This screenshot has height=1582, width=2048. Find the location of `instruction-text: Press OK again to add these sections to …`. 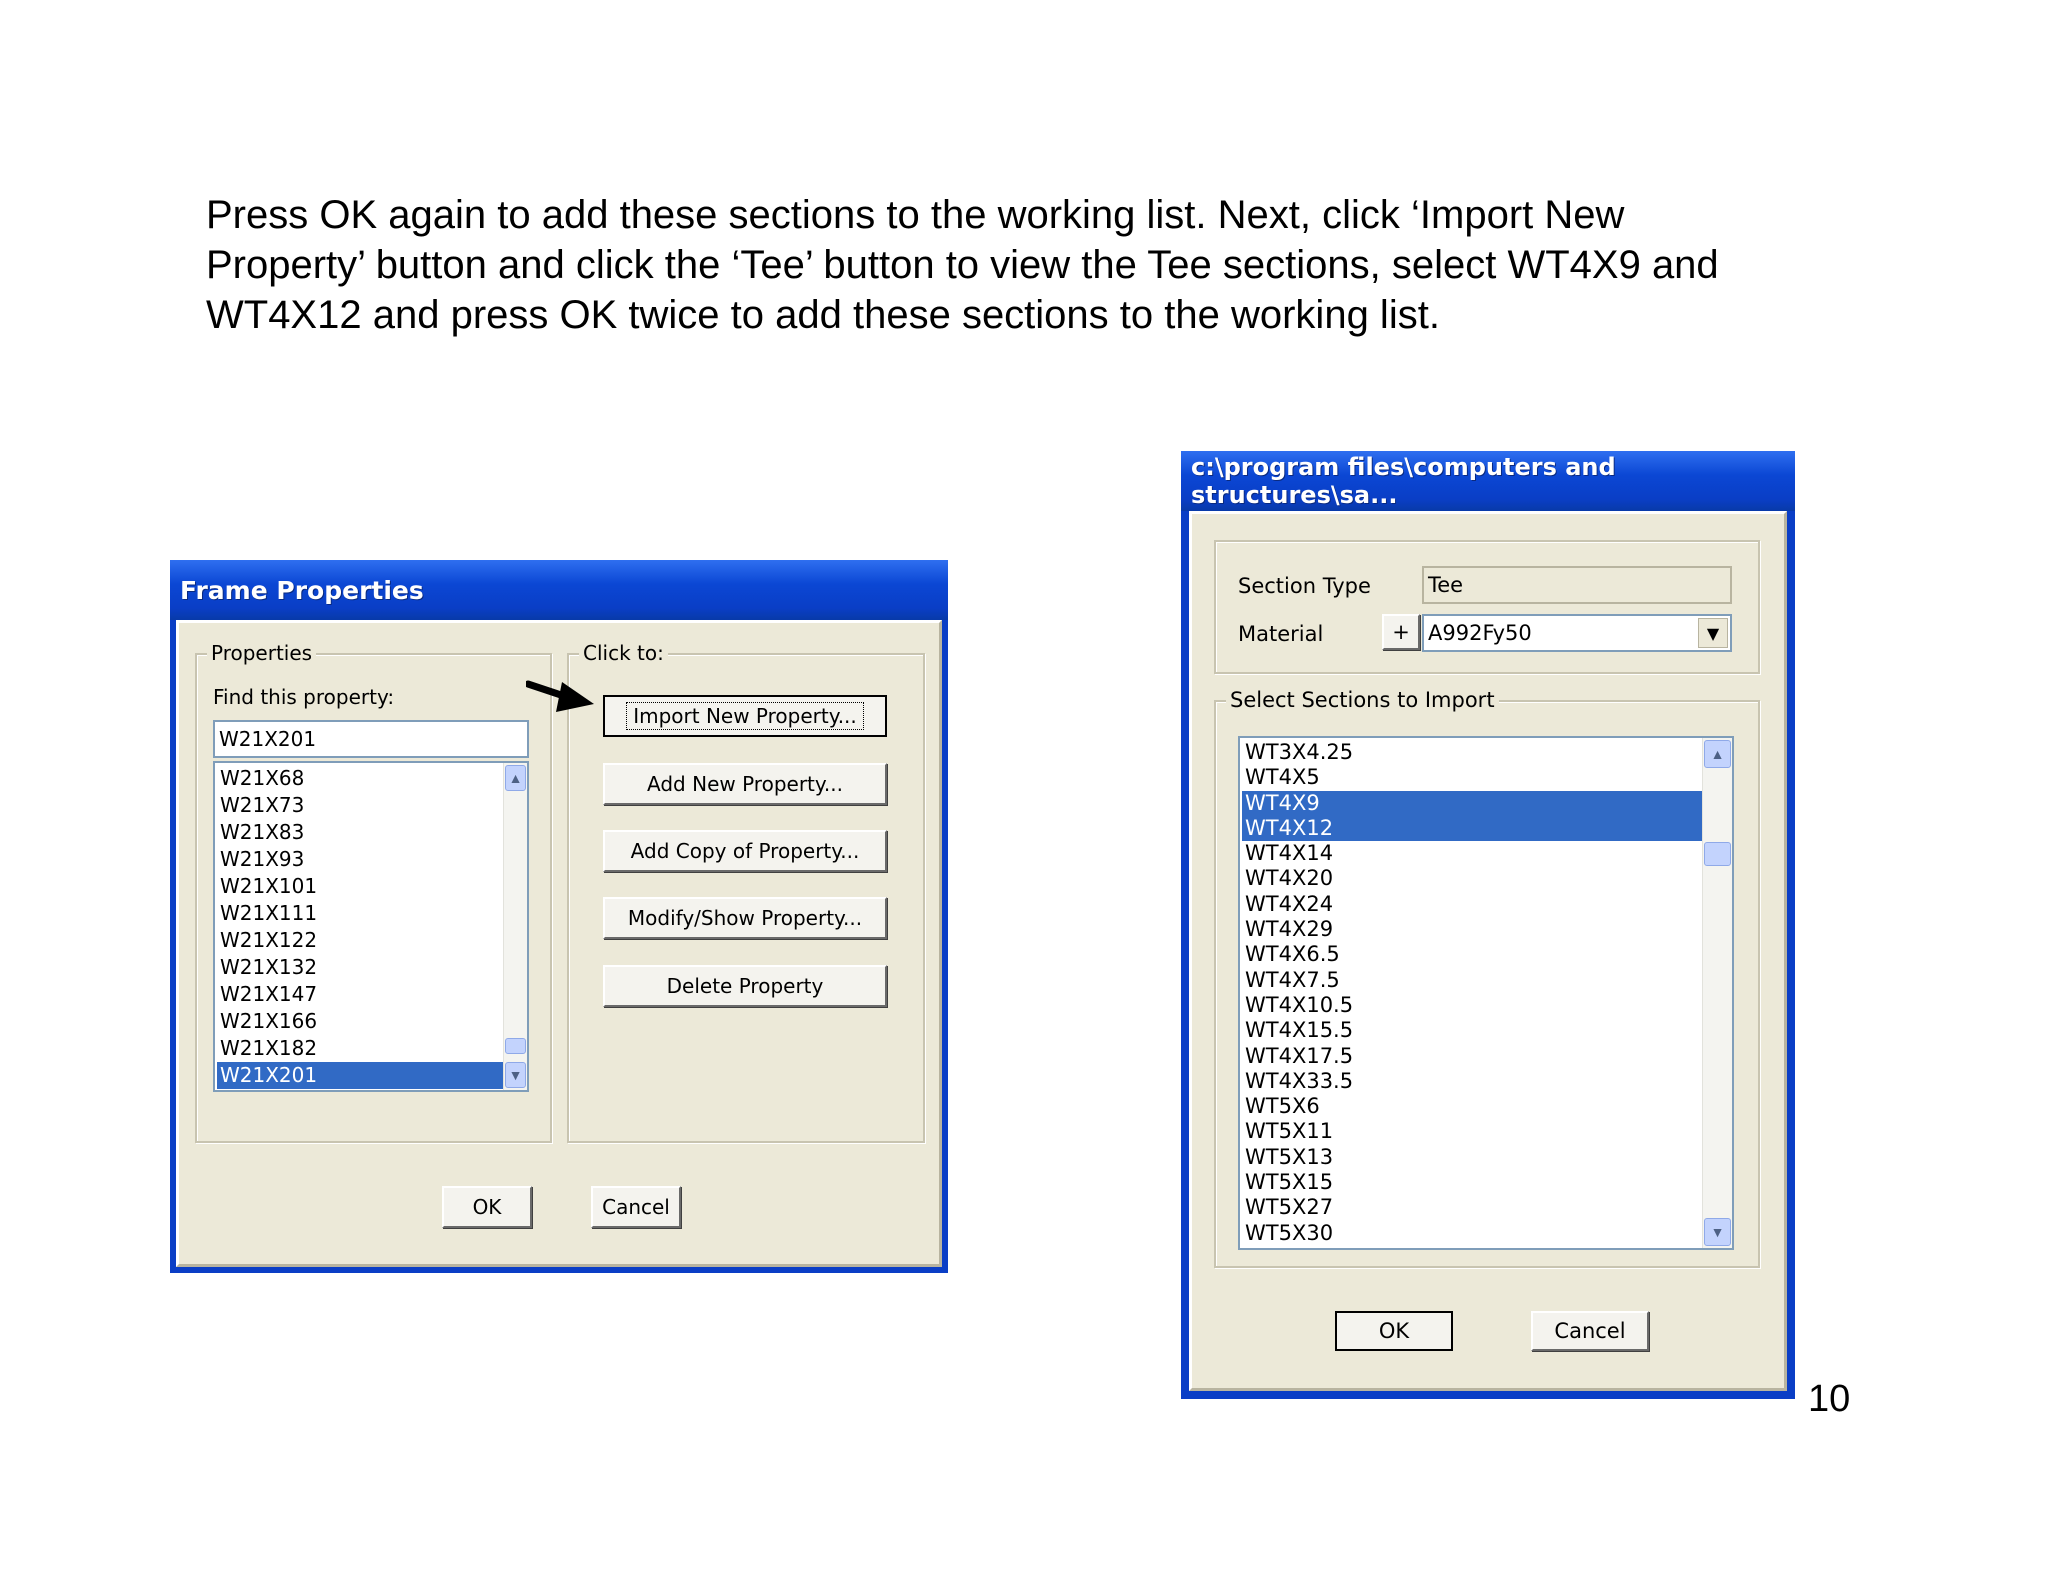

instruction-text: Press OK again to add these sections to … is located at coordinates (1056, 265).